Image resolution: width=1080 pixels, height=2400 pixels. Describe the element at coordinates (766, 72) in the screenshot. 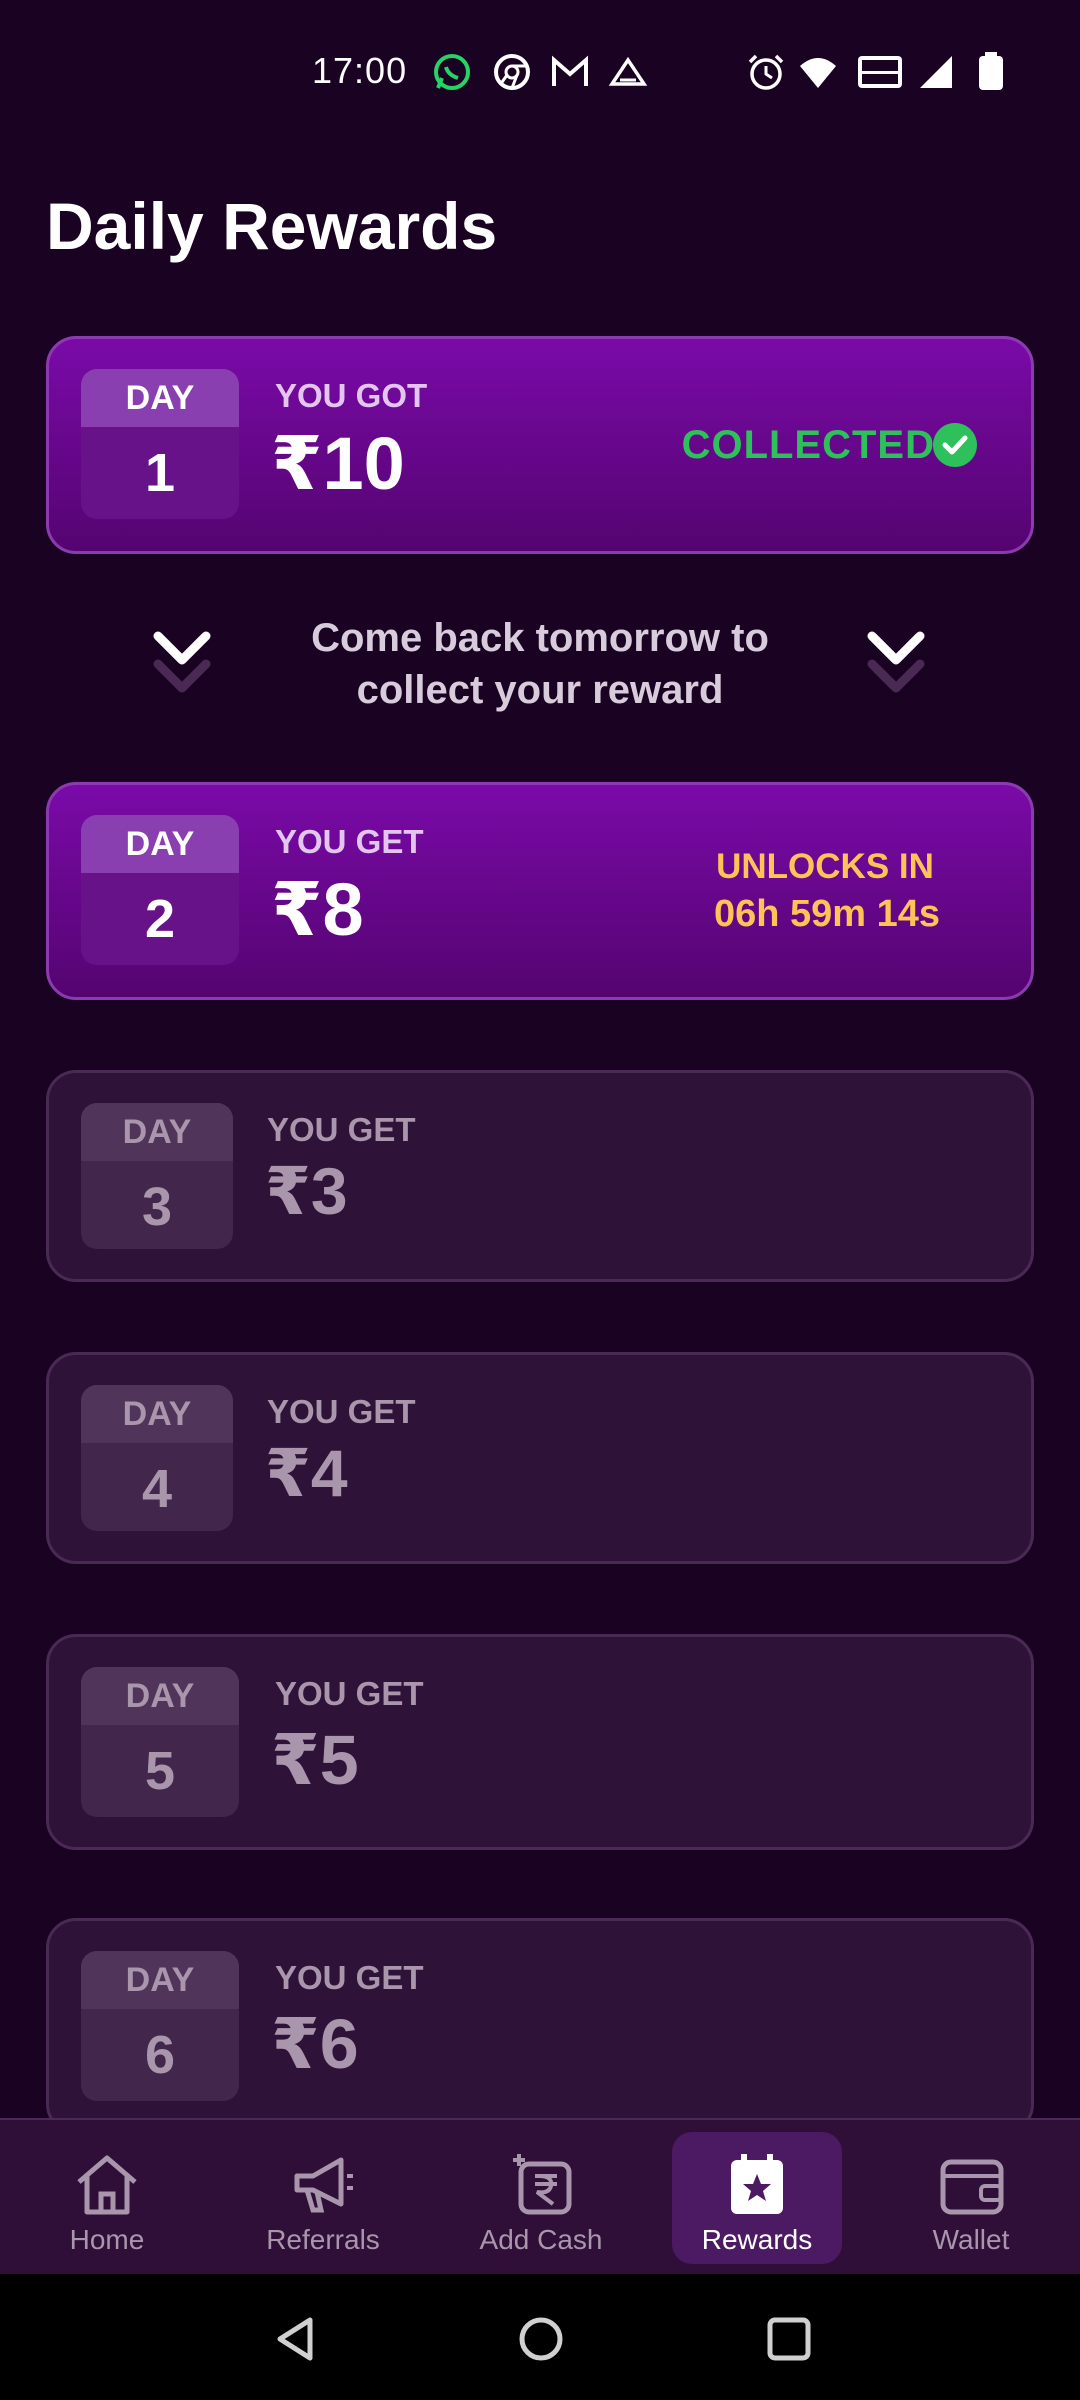

I see `alarm-icon` at that location.